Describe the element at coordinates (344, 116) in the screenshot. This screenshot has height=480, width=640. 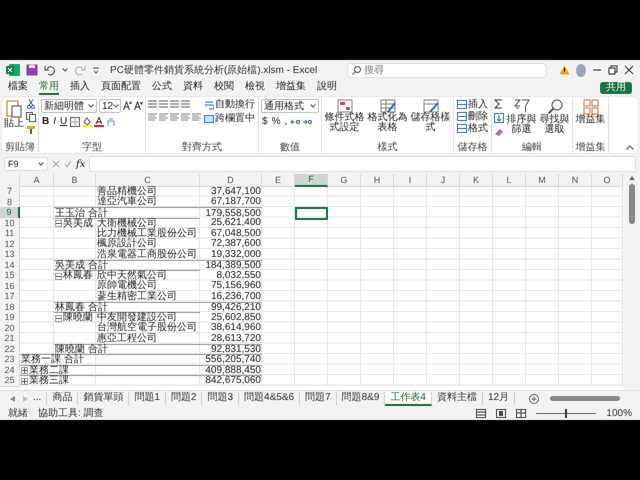
I see `styles-button: 條件式格式設定` at that location.